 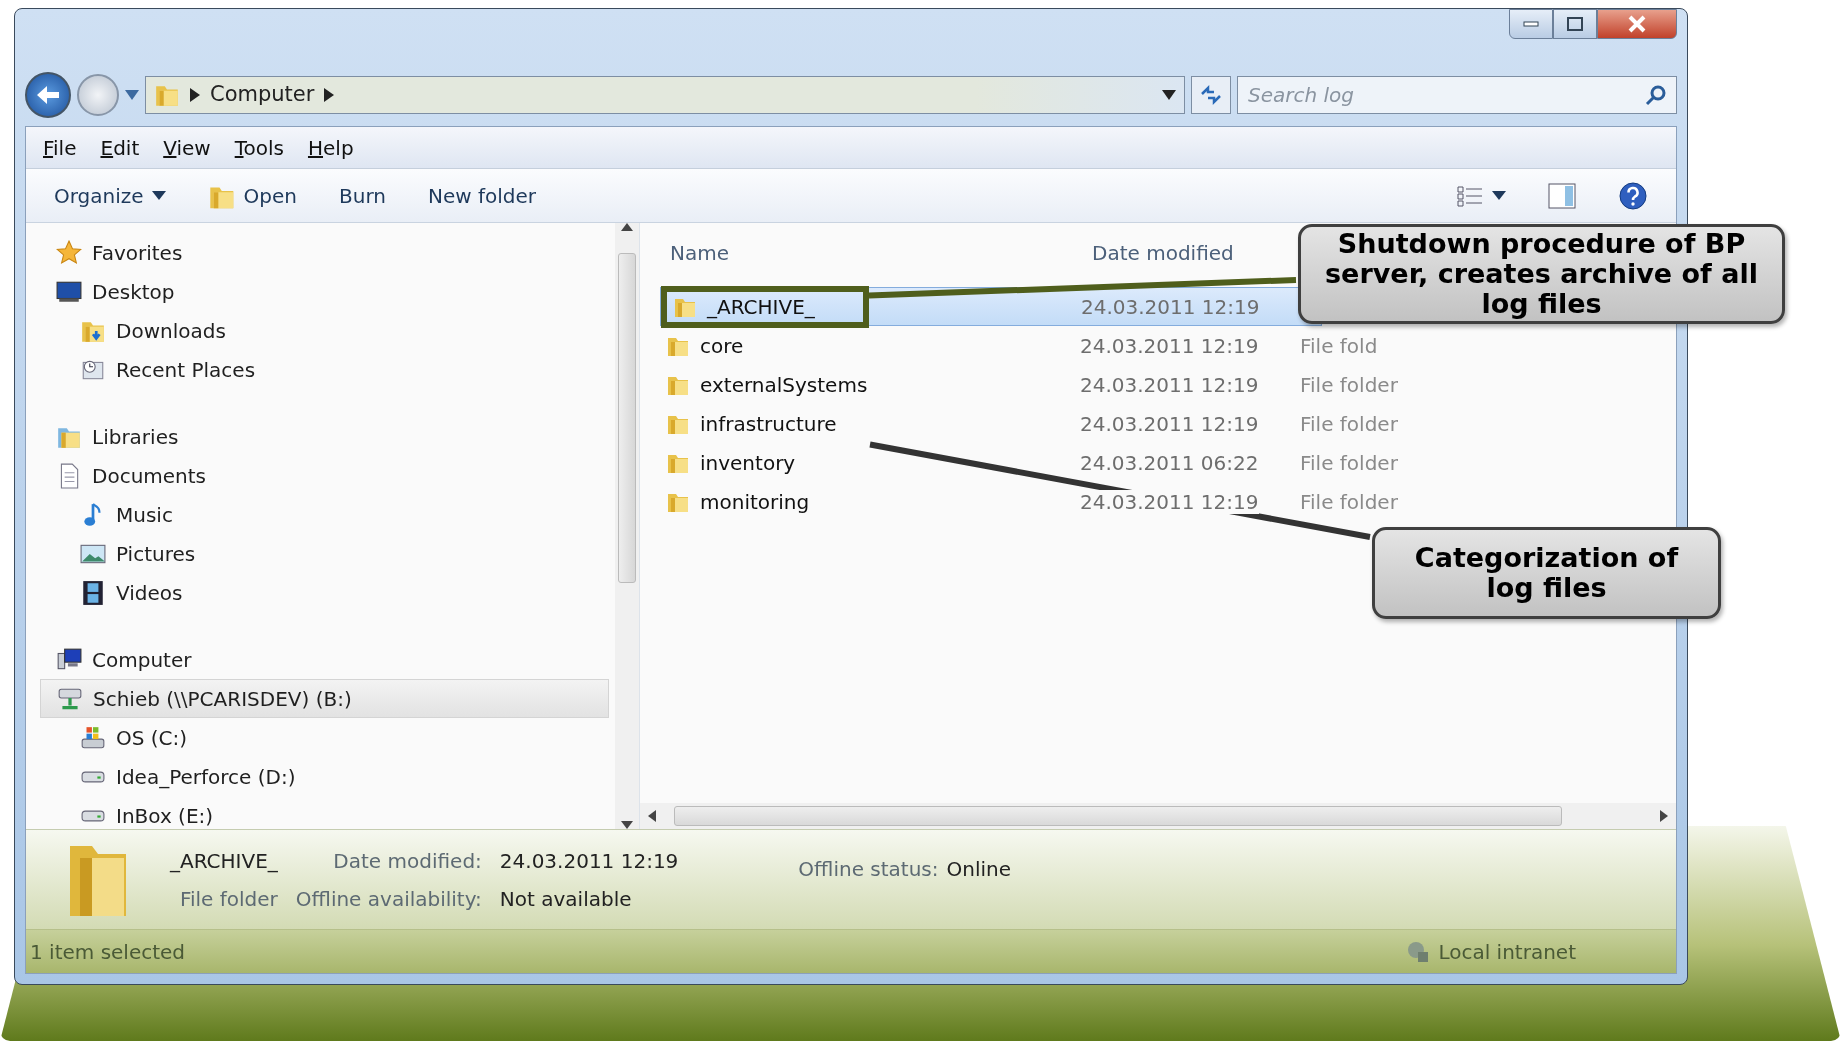 What do you see at coordinates (1029, 384) in the screenshot?
I see `file-row: externalSystems 24.03.2011 12:19 File folder` at bounding box center [1029, 384].